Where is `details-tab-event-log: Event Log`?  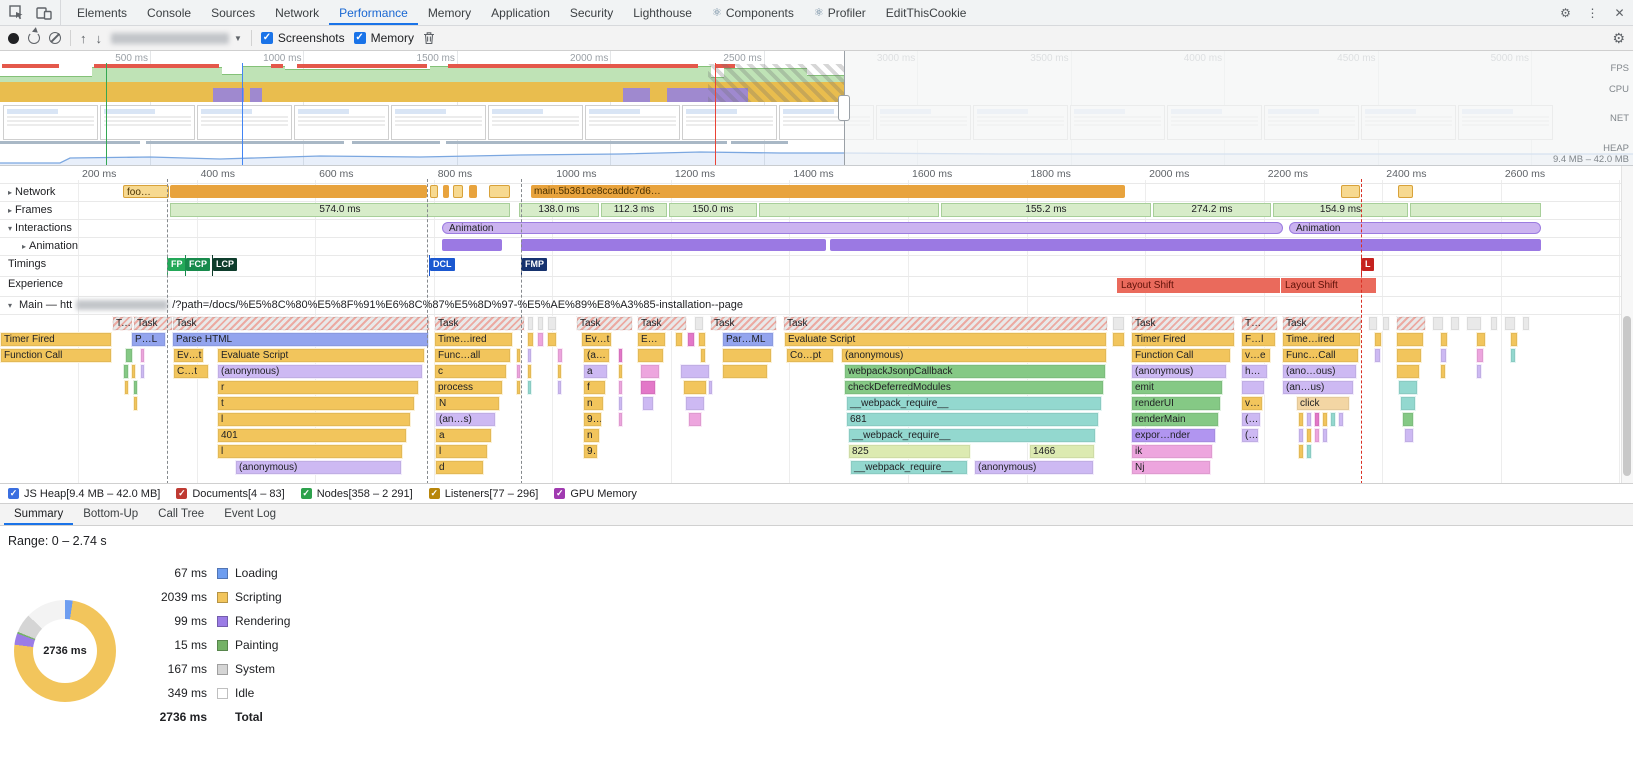 details-tab-event-log: Event Log is located at coordinates (250, 514).